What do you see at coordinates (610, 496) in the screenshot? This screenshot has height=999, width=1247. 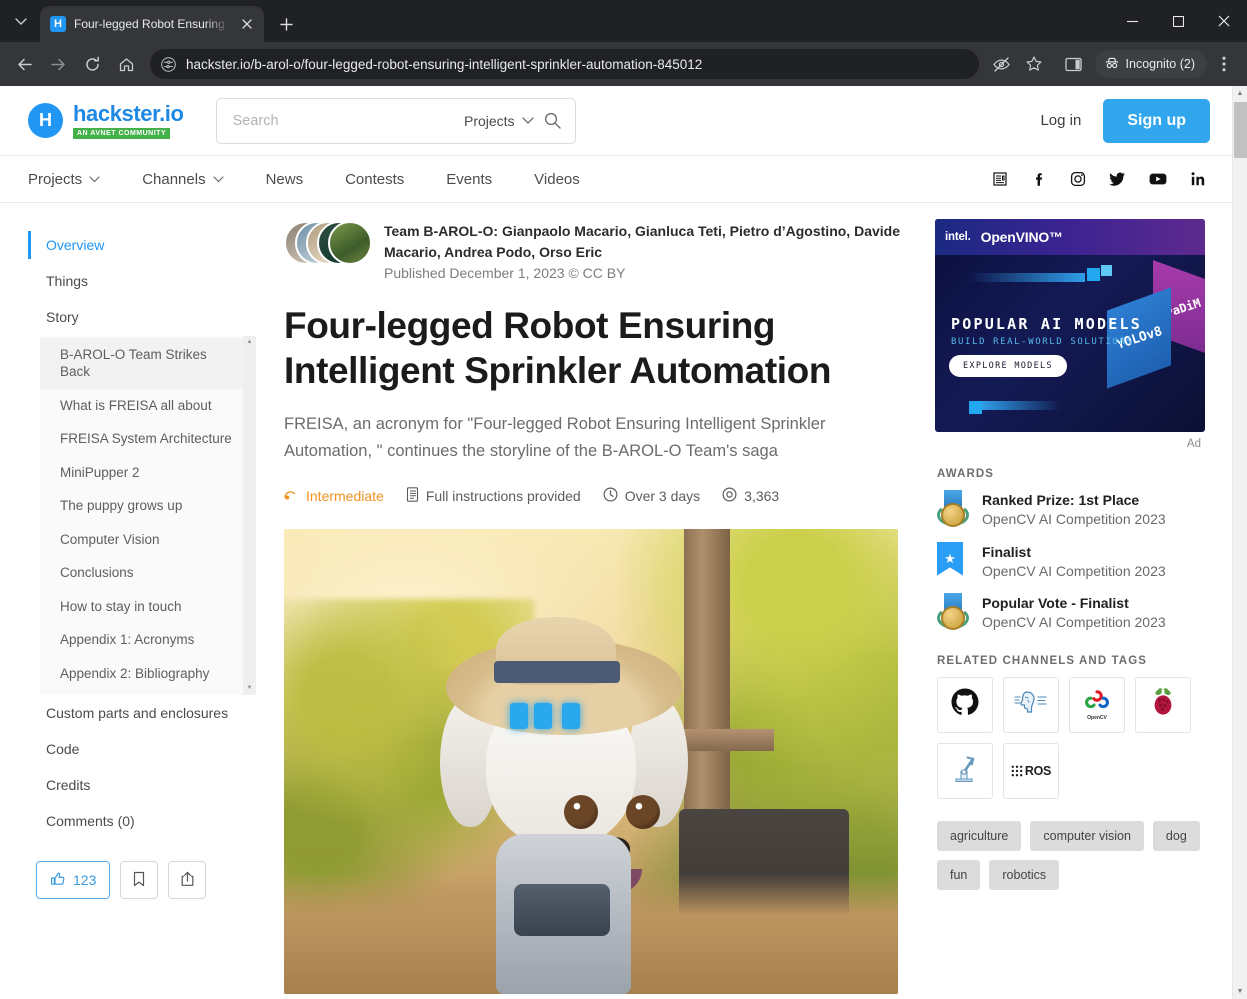 I see `clock-icon` at bounding box center [610, 496].